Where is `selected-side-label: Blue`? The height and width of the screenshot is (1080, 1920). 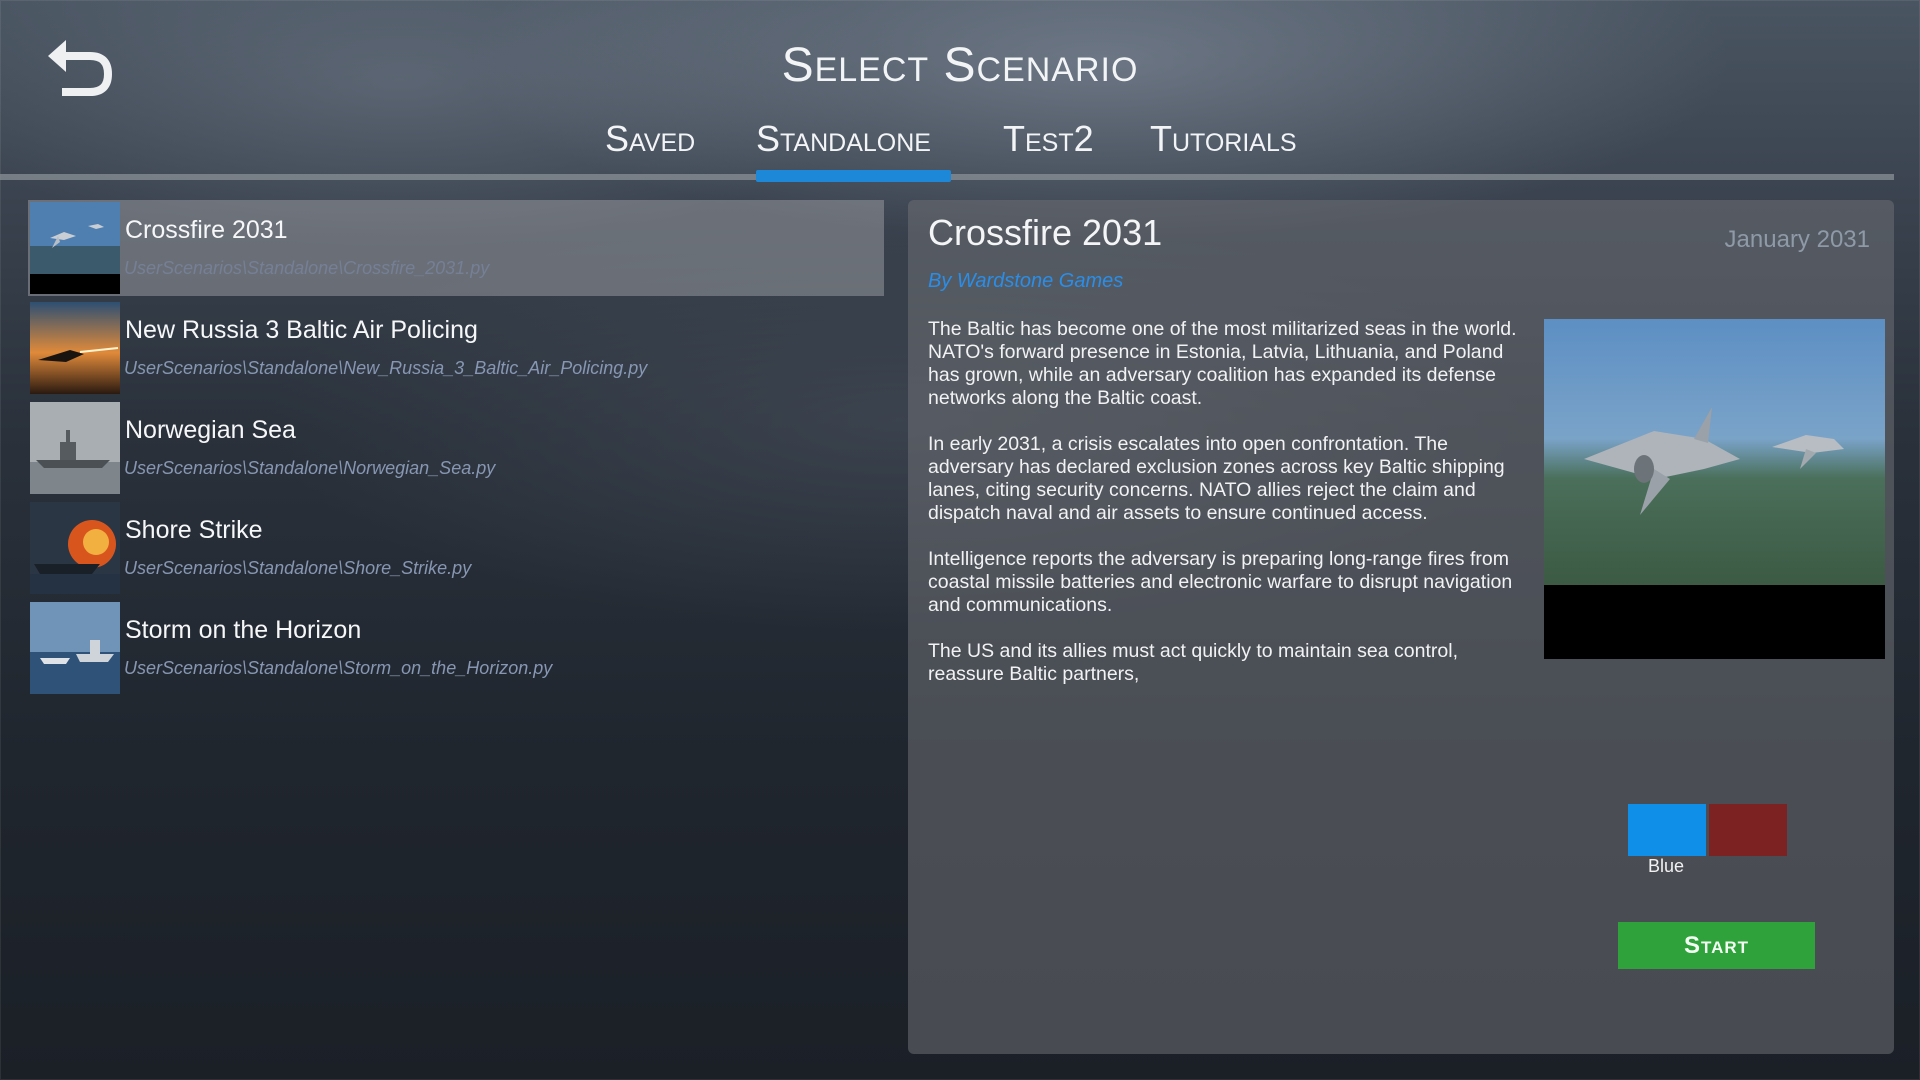 selected-side-label: Blue is located at coordinates (1666, 866).